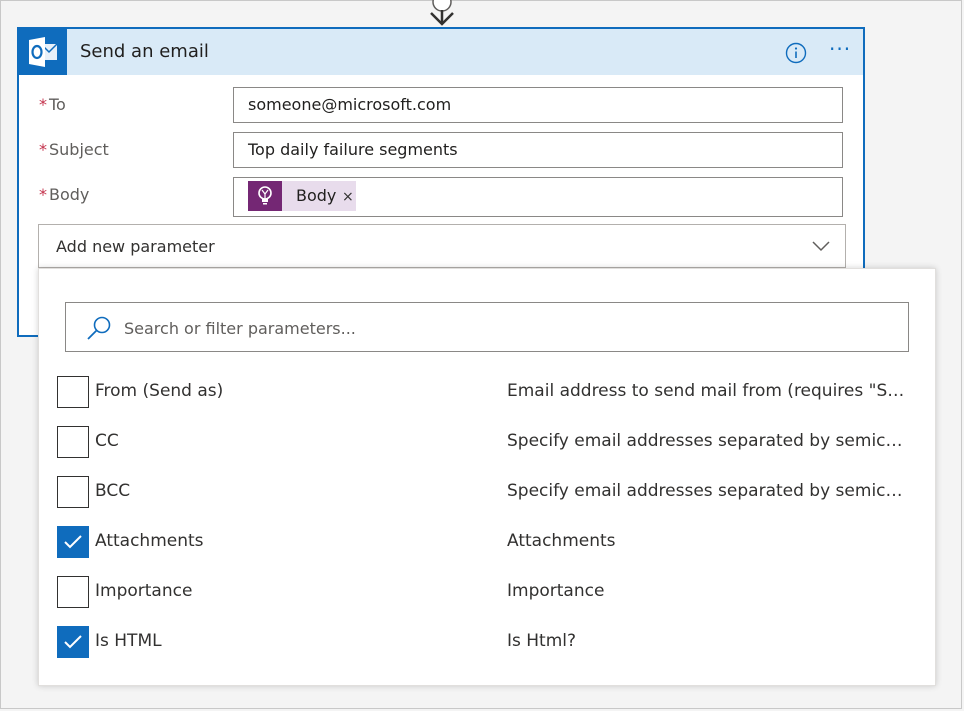 The image size is (964, 711). I want to click on parameter-name: Is HTML, so click(128, 641).